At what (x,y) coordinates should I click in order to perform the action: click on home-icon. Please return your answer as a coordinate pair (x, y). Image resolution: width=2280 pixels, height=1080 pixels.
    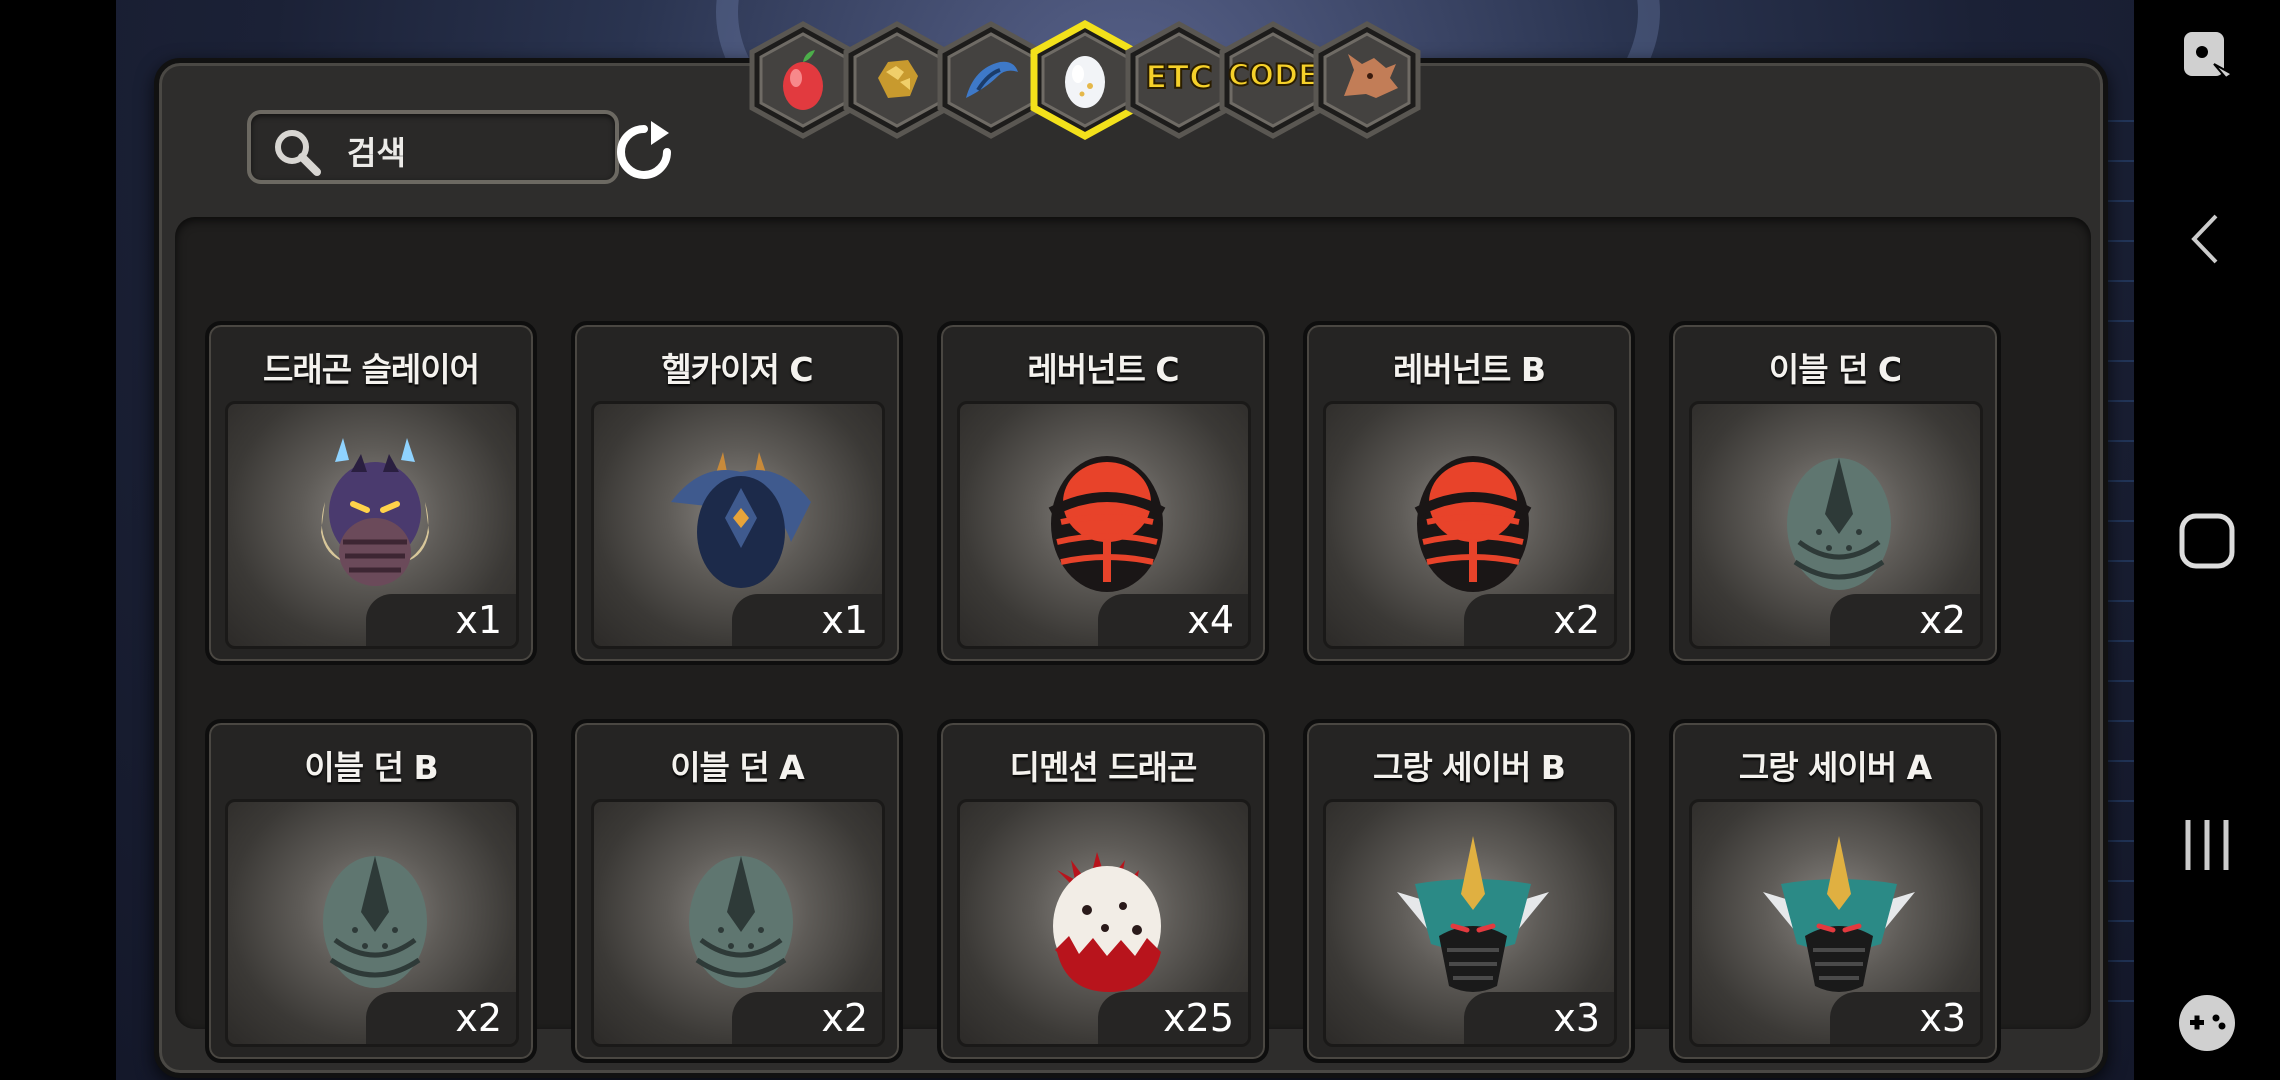
    Looking at the image, I should click on (2207, 541).